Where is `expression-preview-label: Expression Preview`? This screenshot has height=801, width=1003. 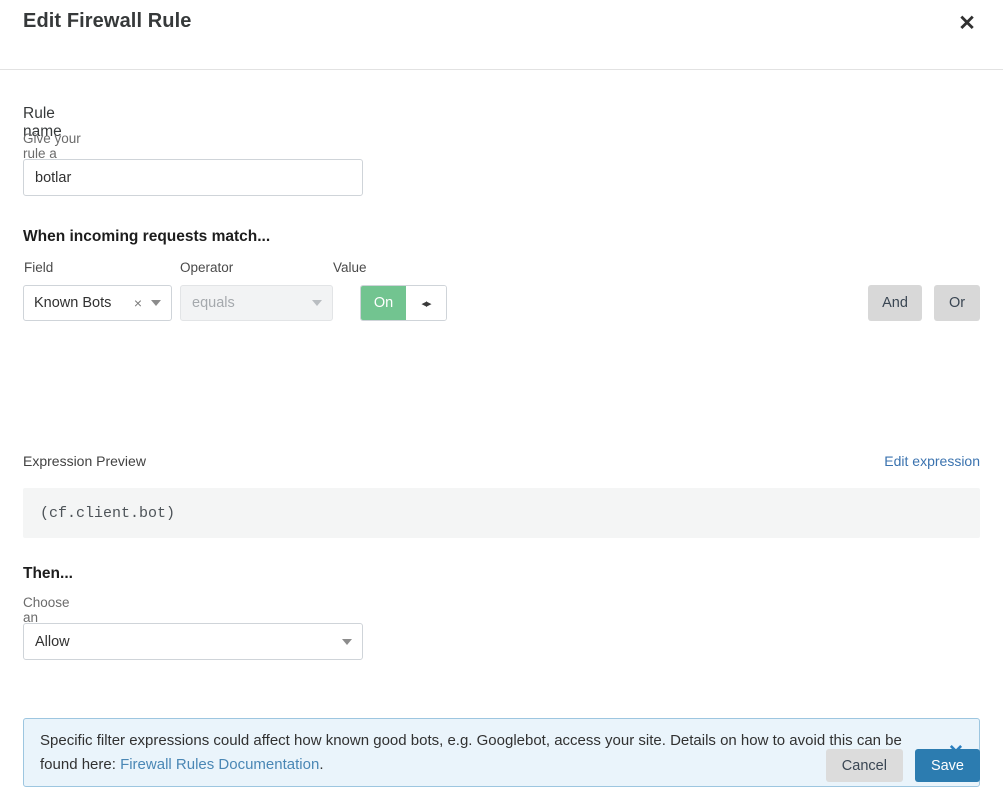
expression-preview-label: Expression Preview is located at coordinates (84, 461).